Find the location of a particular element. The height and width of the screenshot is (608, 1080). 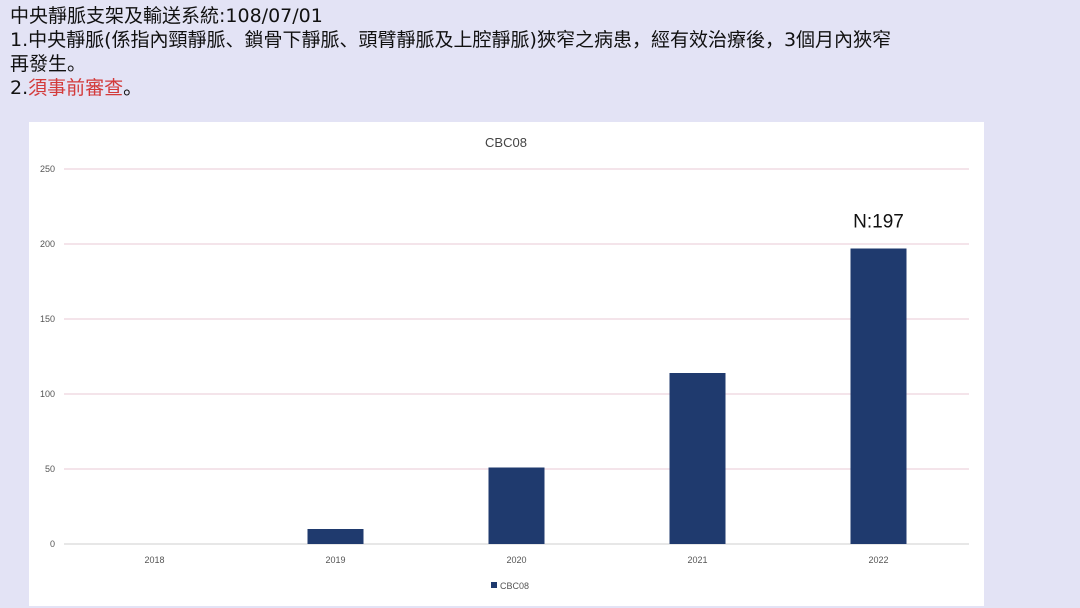

item2-red-text: 須事前審查 is located at coordinates (76, 88).